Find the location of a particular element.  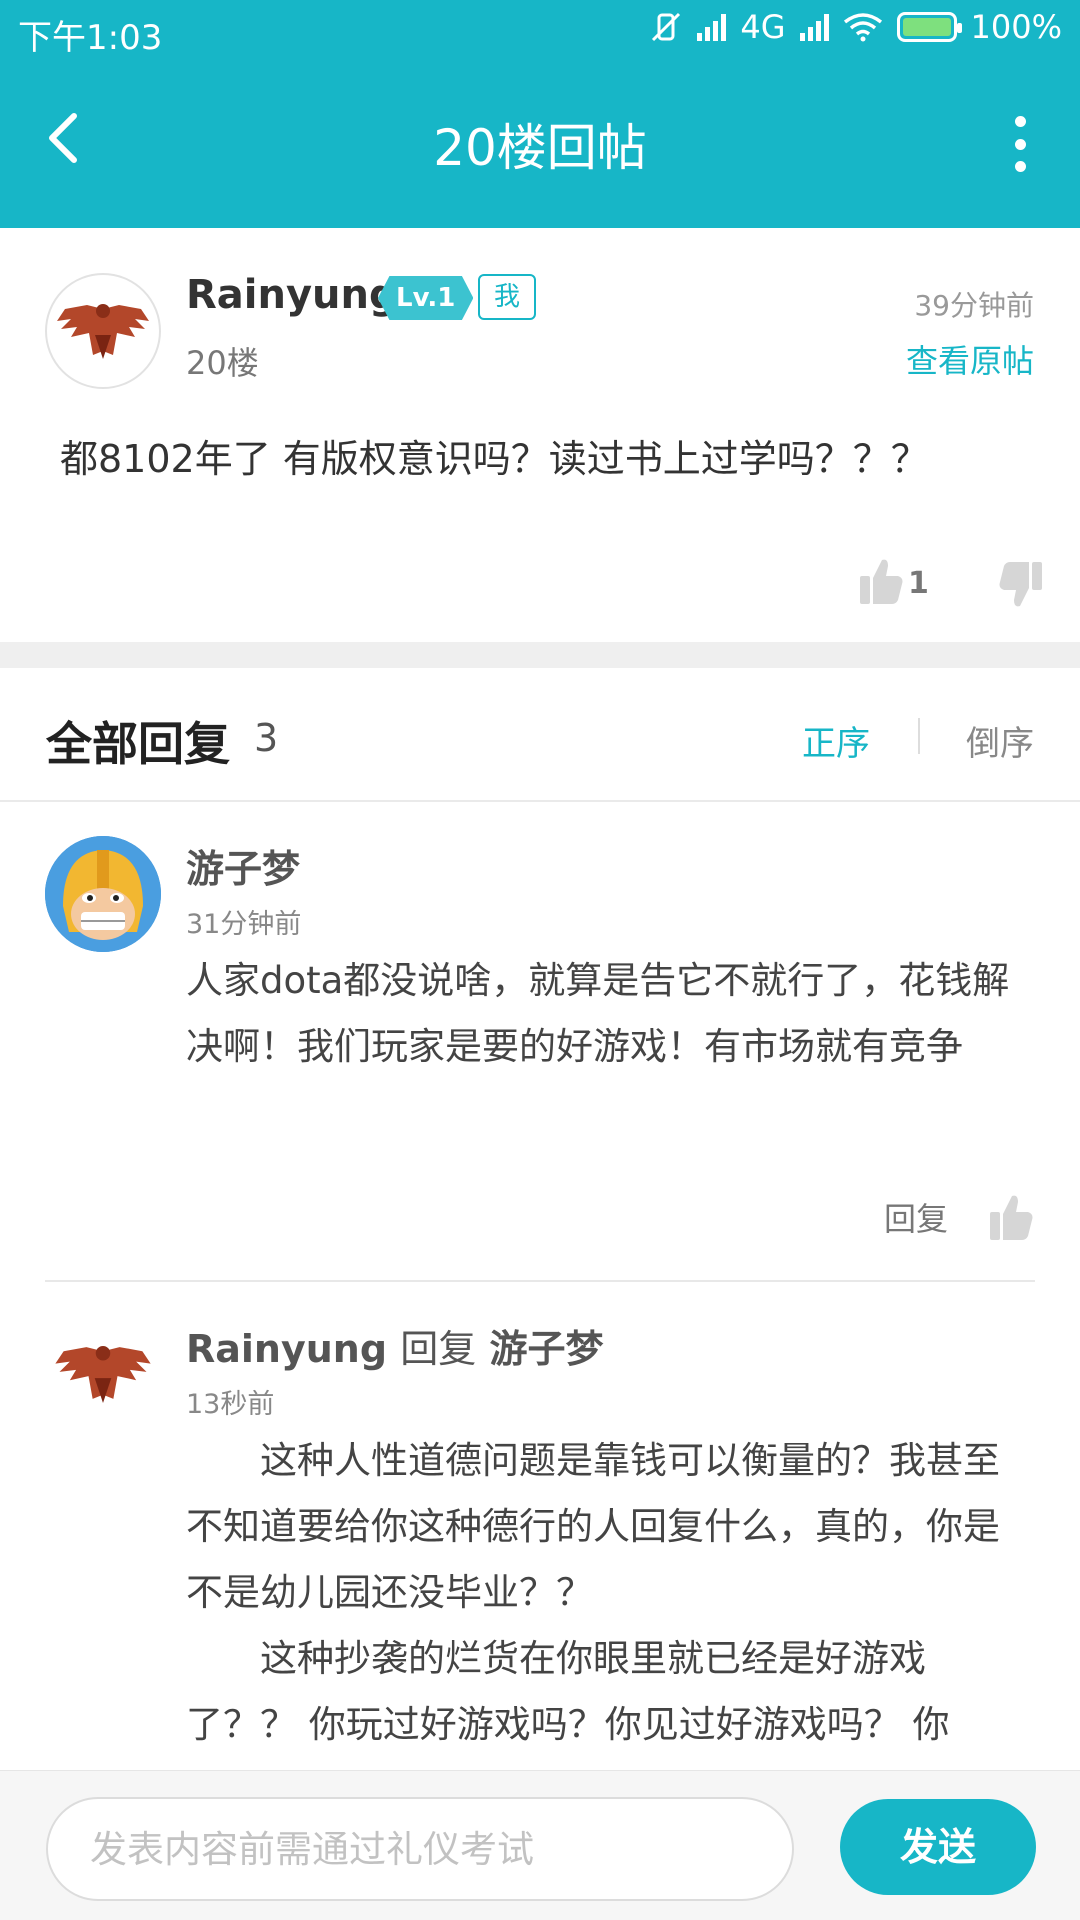

more-menu-icon is located at coordinates (1020, 144).